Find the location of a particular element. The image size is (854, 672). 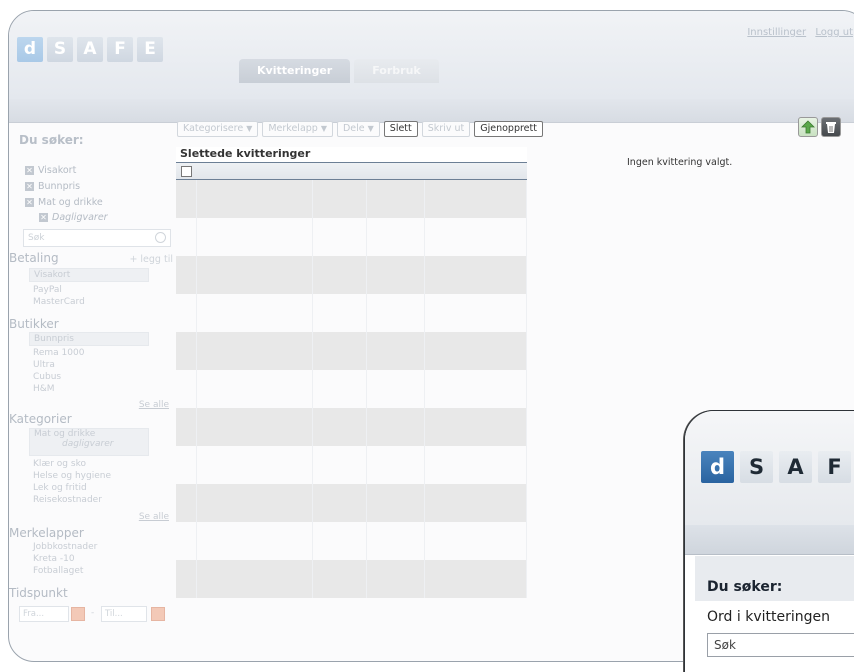

filter-label: Dagligvarer is located at coordinates (80, 217).